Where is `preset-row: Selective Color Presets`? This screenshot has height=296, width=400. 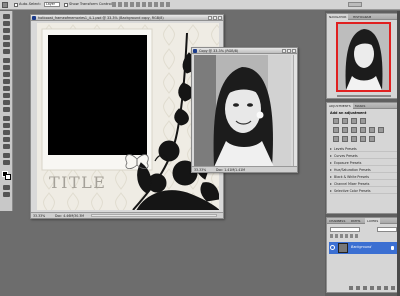 preset-row: Selective Color Presets is located at coordinates (365, 191).